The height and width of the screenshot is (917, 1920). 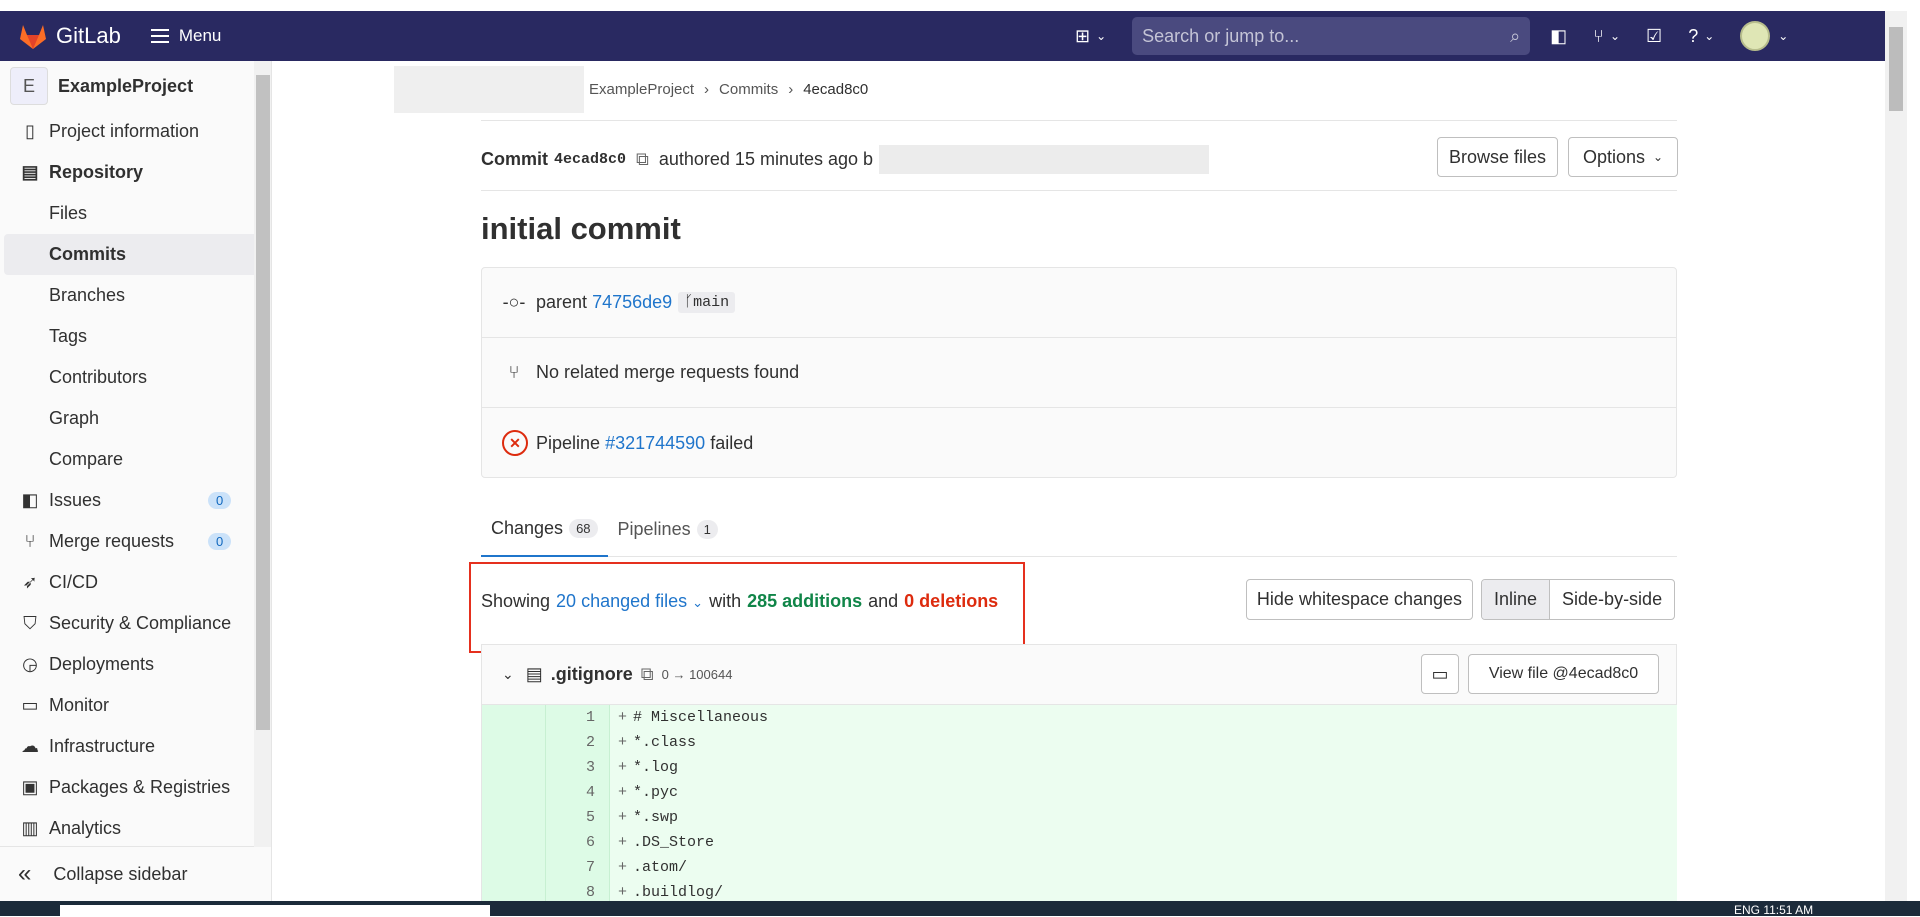 What do you see at coordinates (1558, 36) in the screenshot?
I see `issues-nav-icon: ◧` at bounding box center [1558, 36].